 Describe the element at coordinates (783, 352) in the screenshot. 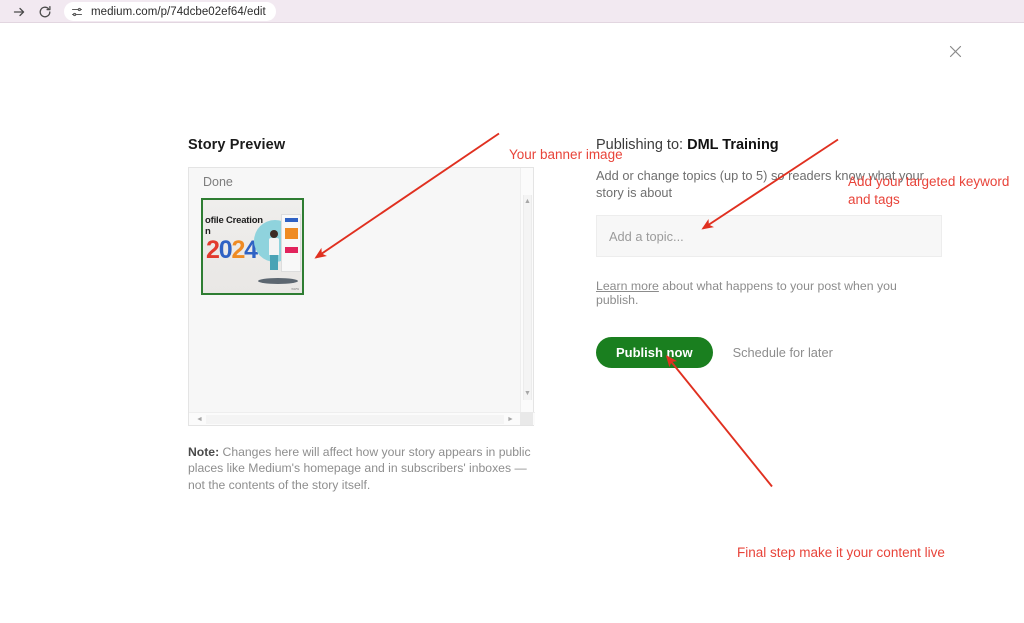

I see `schedule-for-later-link: Schedule for later` at that location.